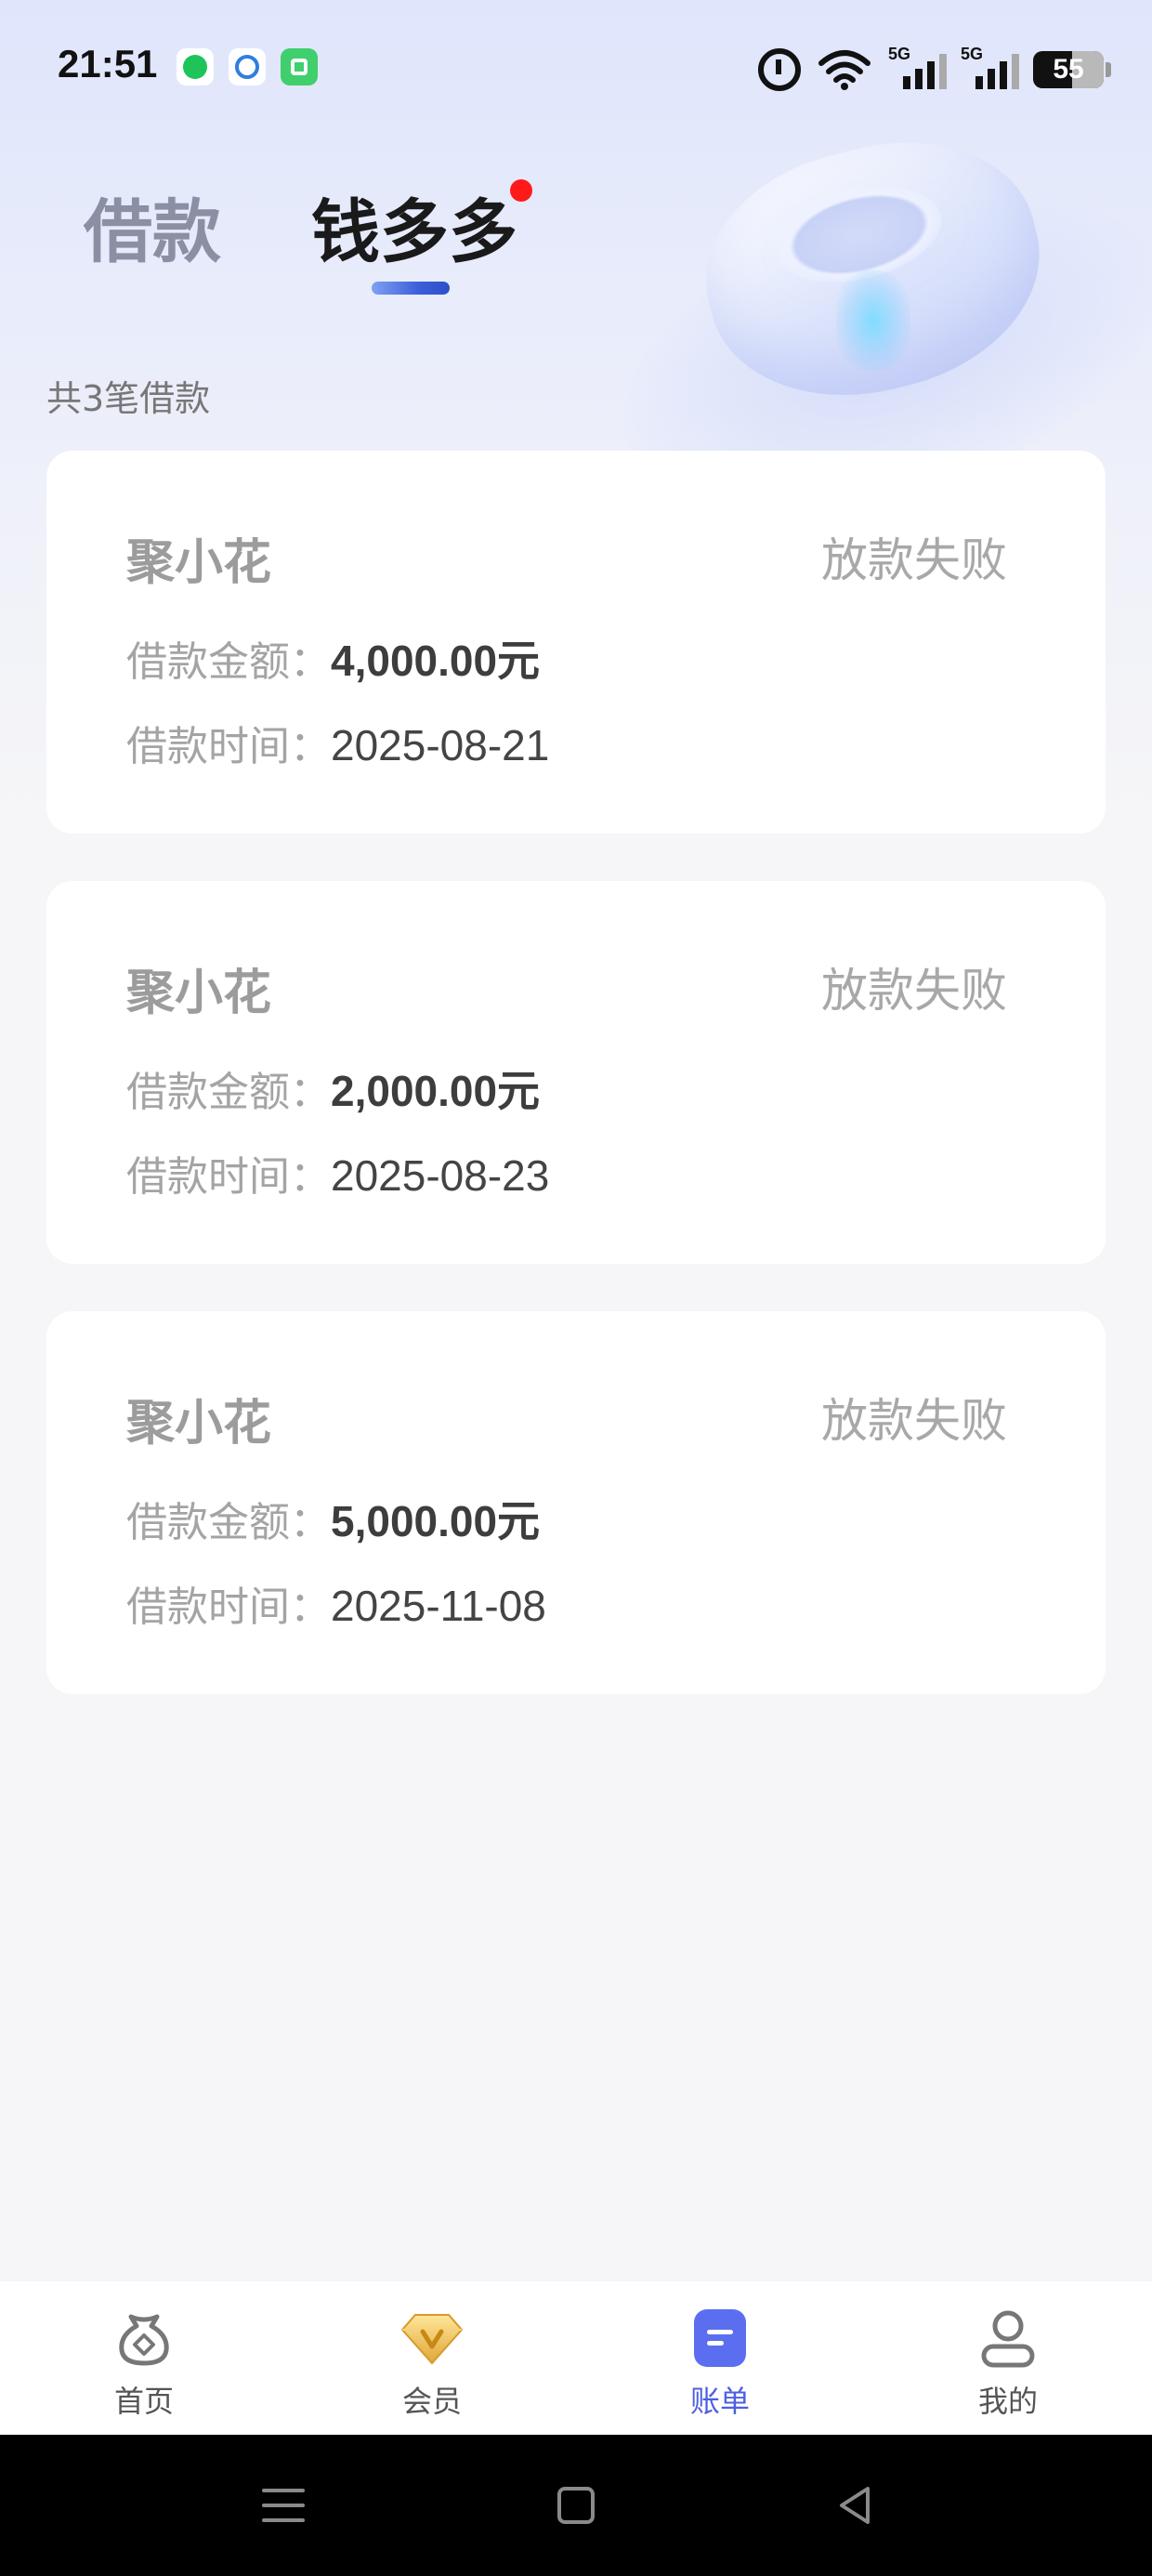 The image size is (1152, 2576). I want to click on wifi-icon, so click(844, 69).